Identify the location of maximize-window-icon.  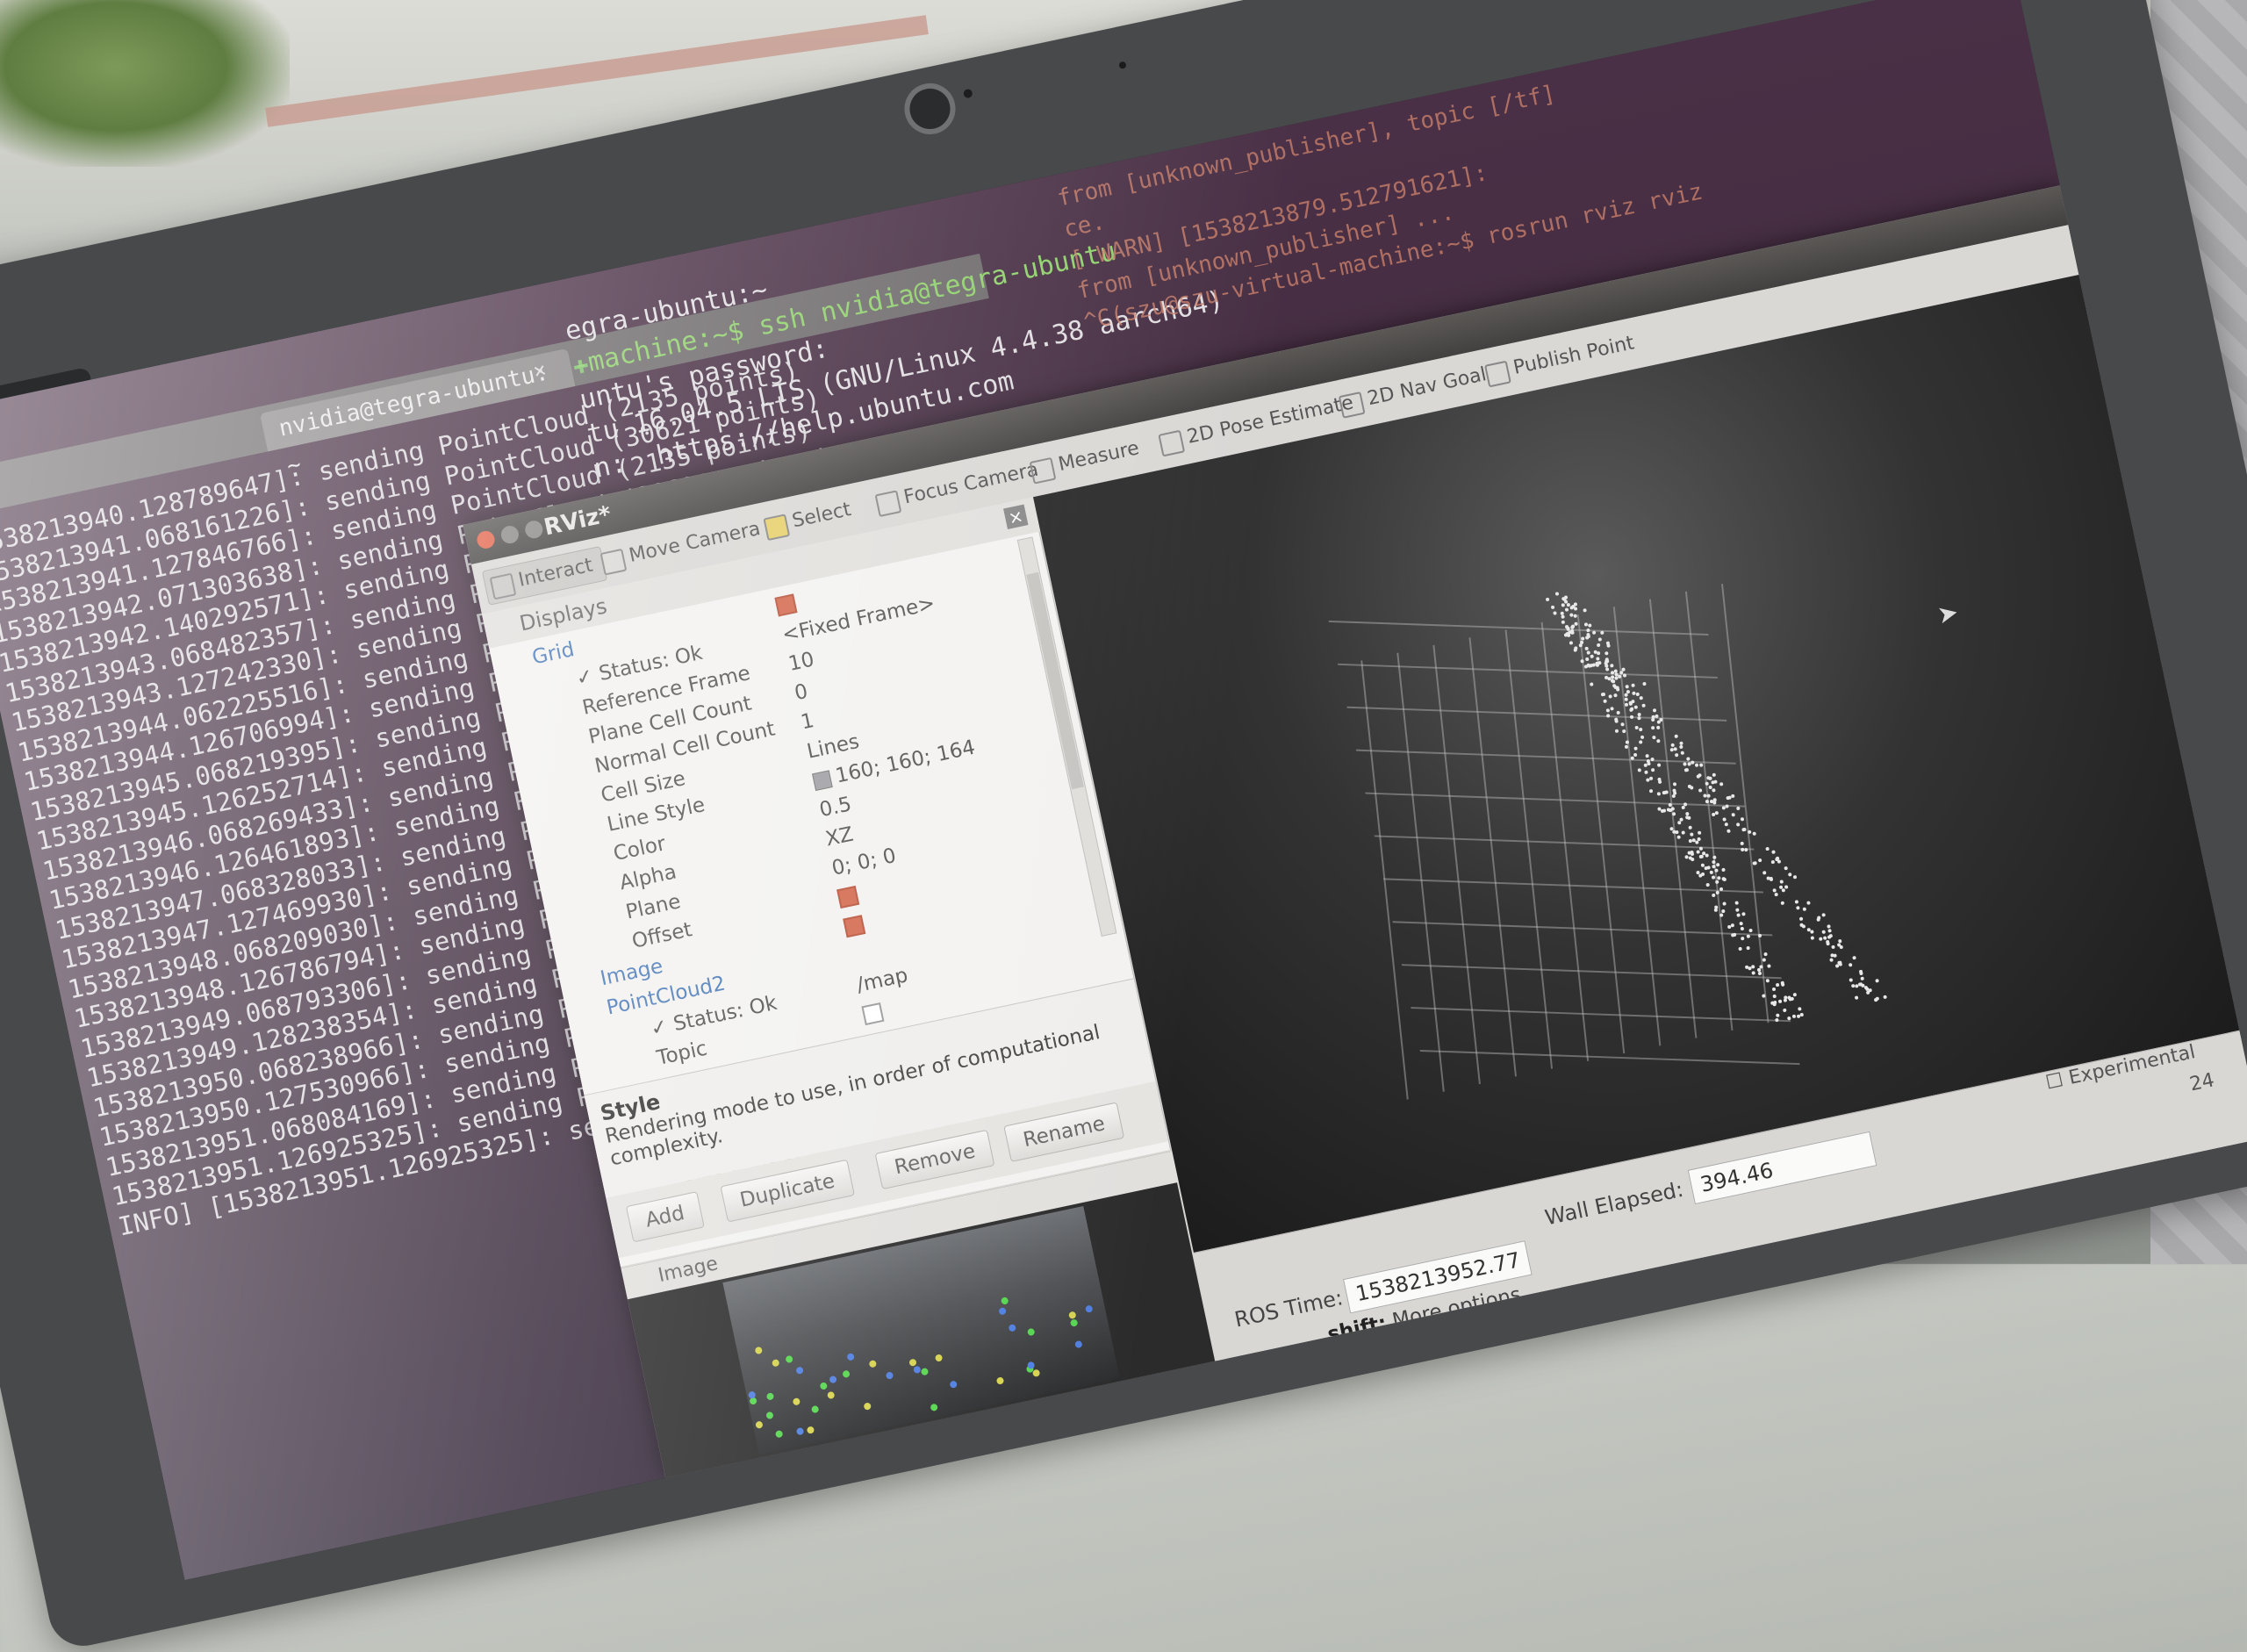
(534, 530).